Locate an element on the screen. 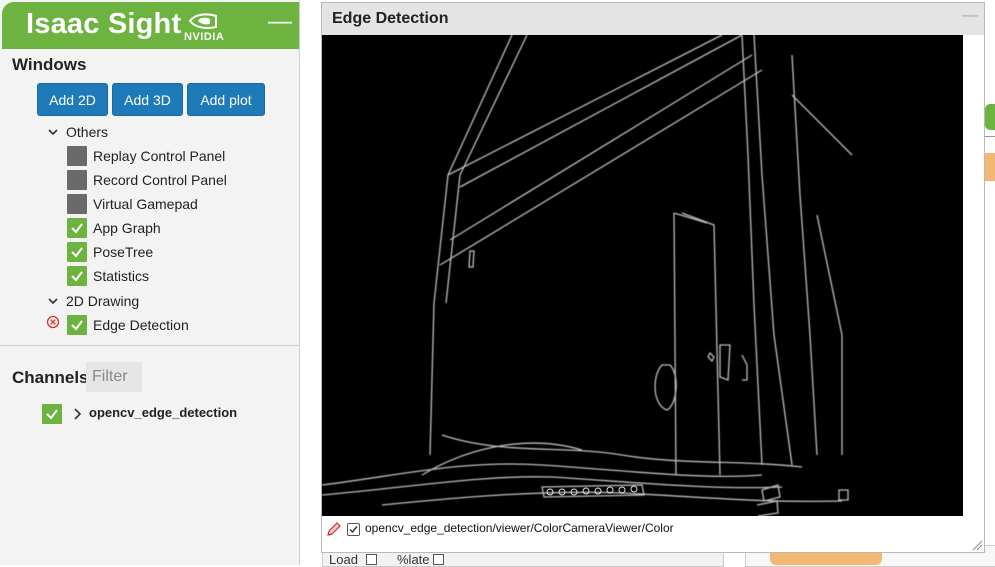 The width and height of the screenshot is (995, 567). background-node is located at coordinates (990, 117).